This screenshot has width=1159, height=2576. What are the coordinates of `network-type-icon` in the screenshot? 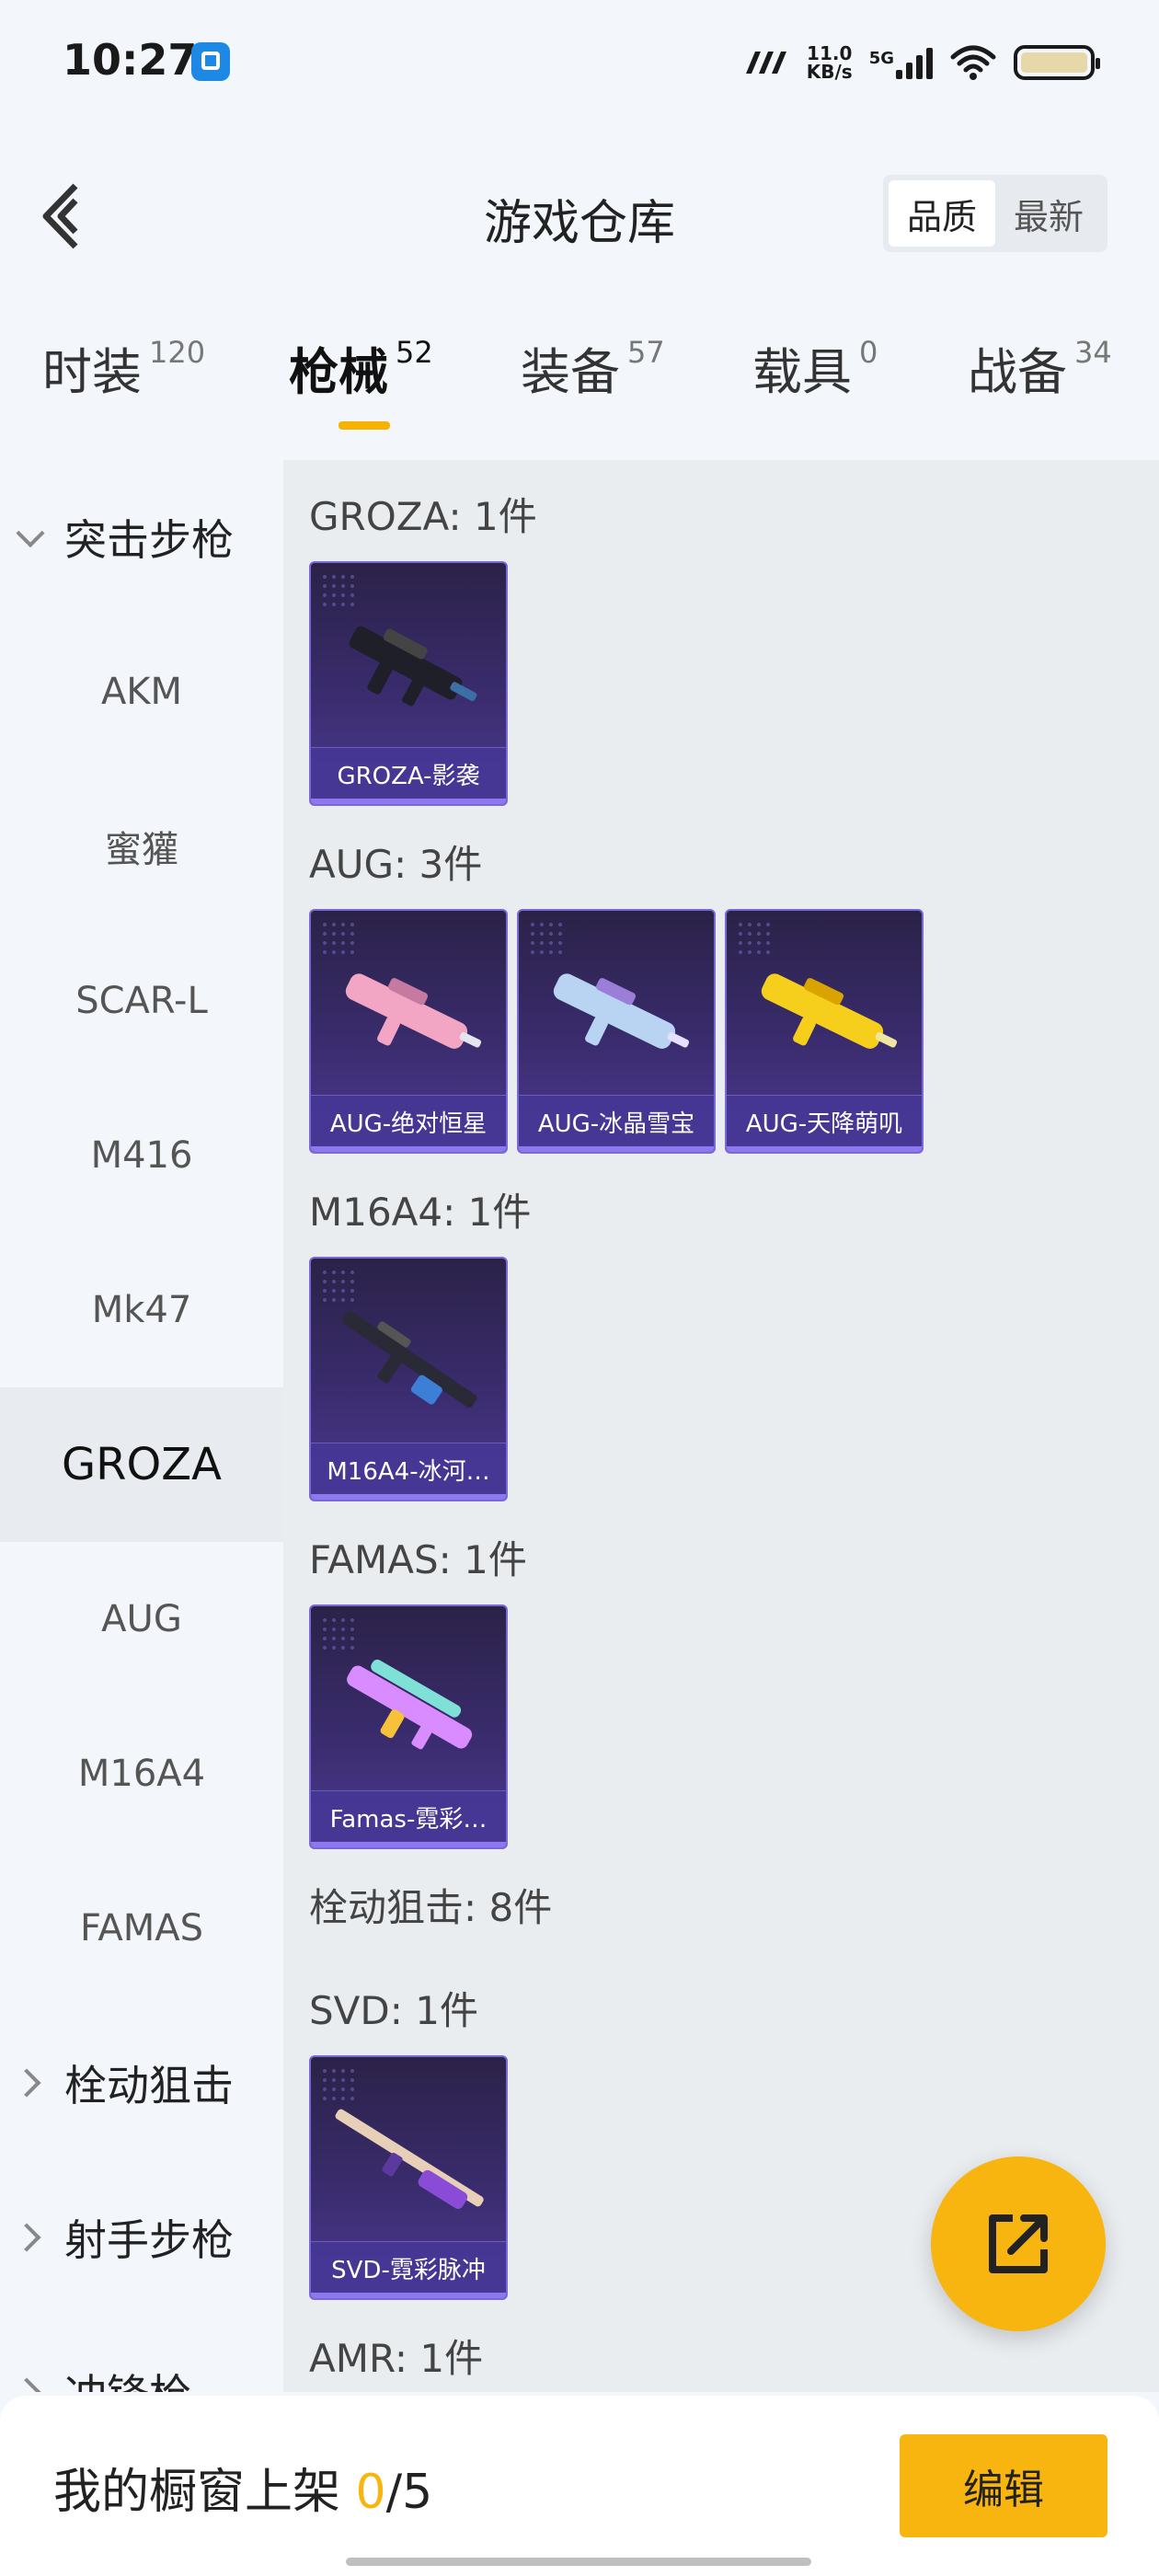 It's located at (765, 63).